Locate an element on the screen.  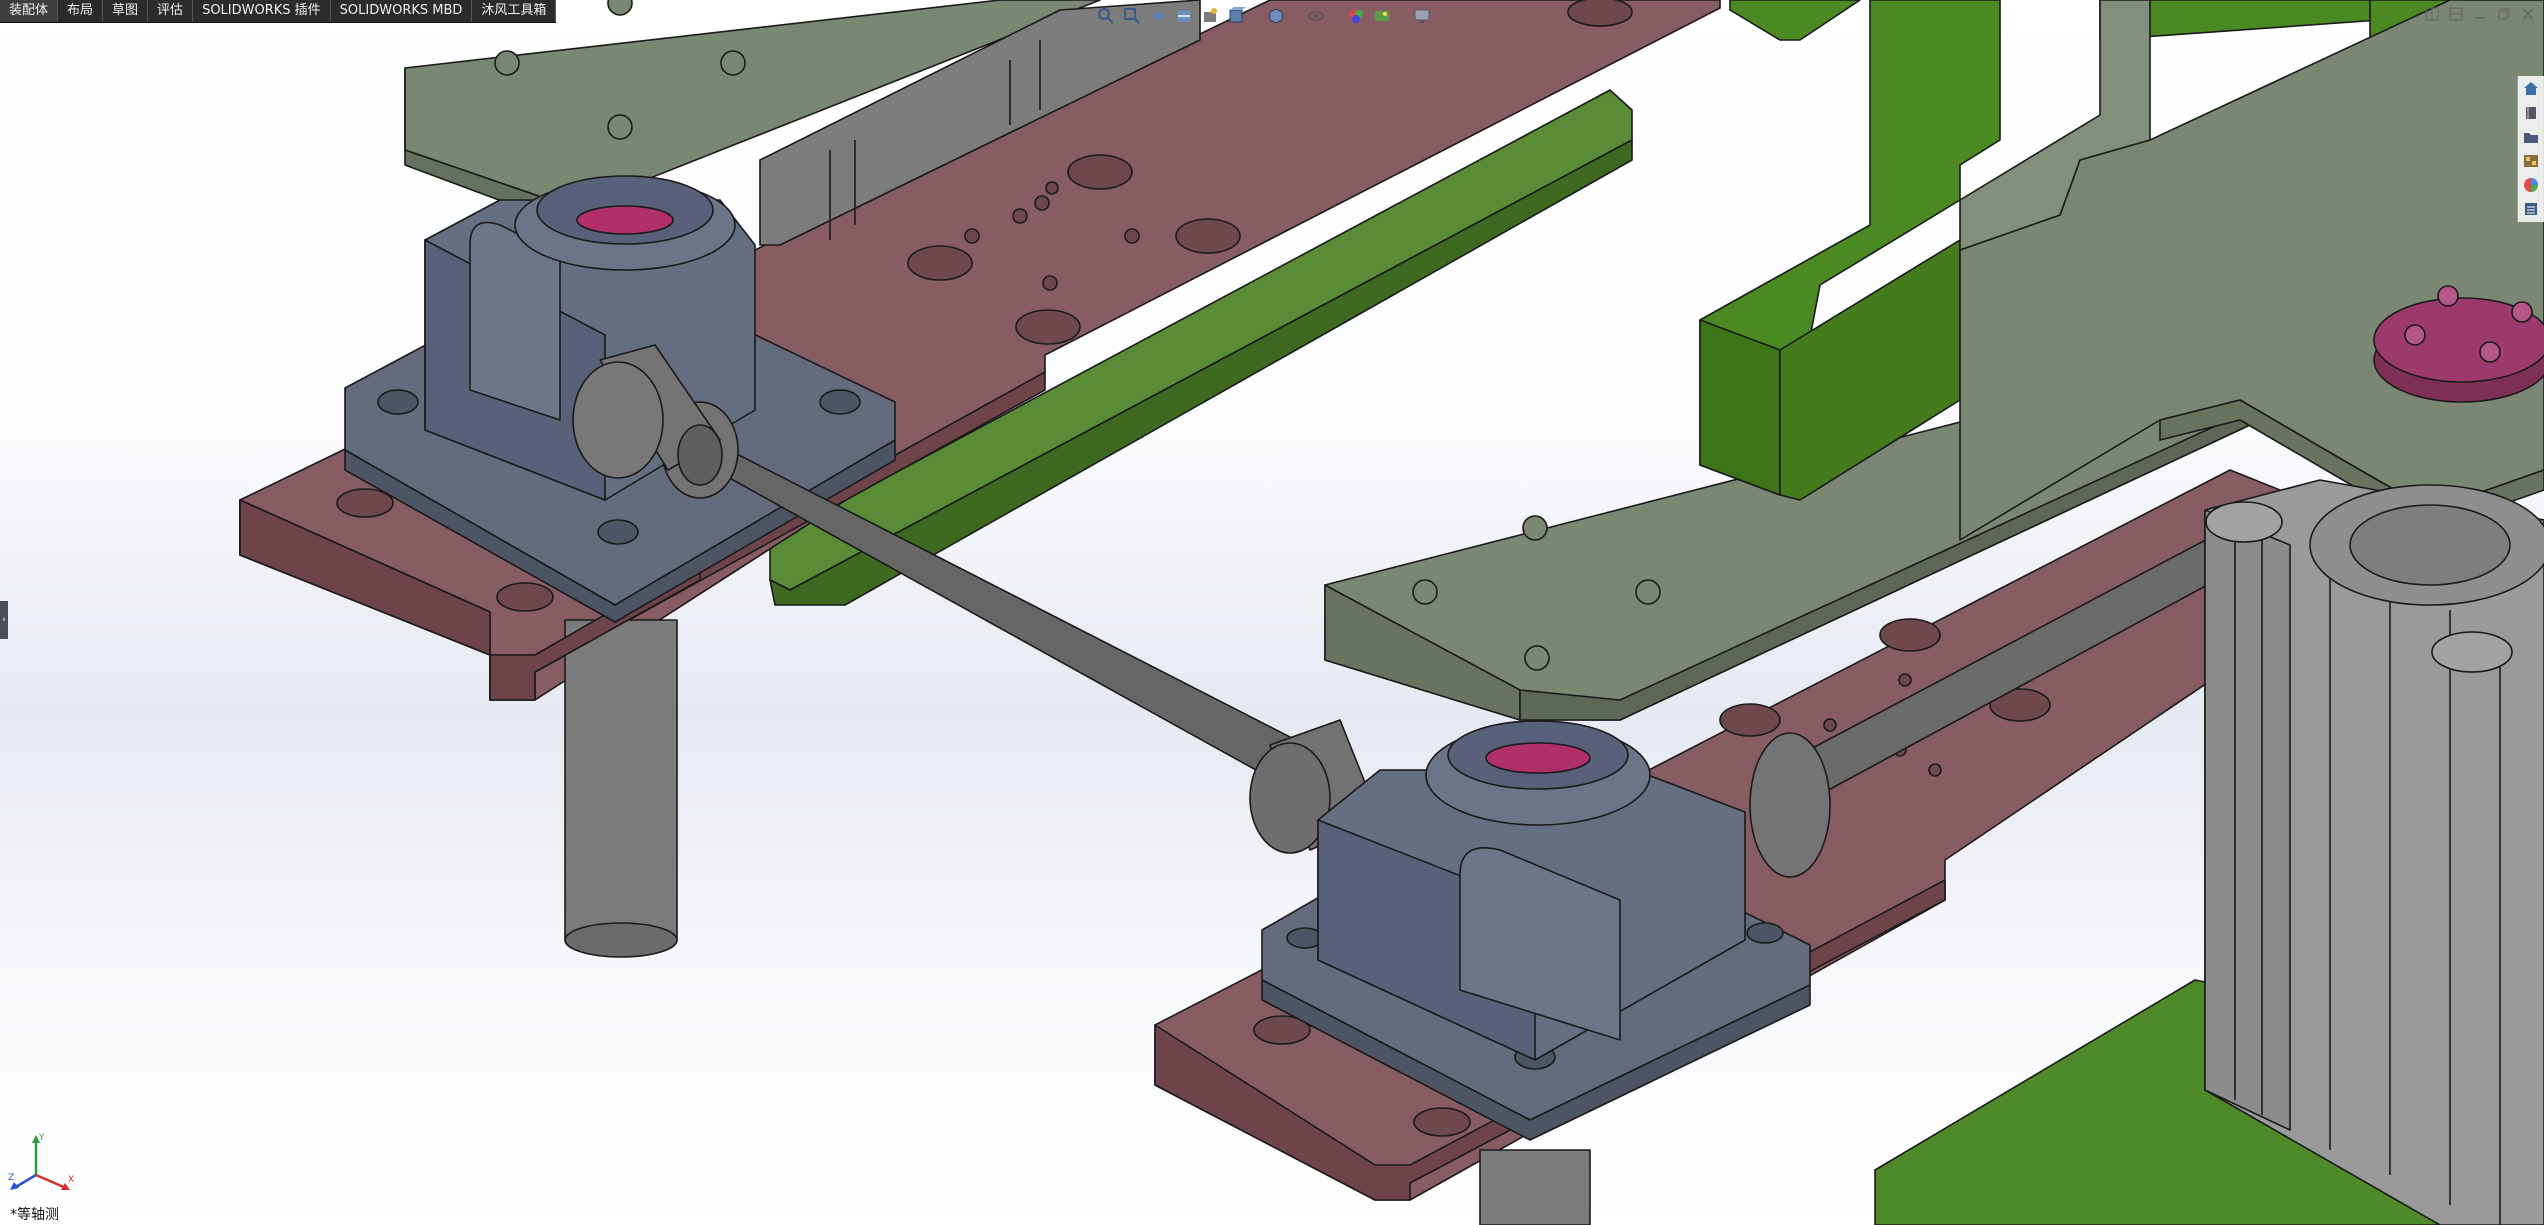
split-vertical-icon is located at coordinates (2432, 14).